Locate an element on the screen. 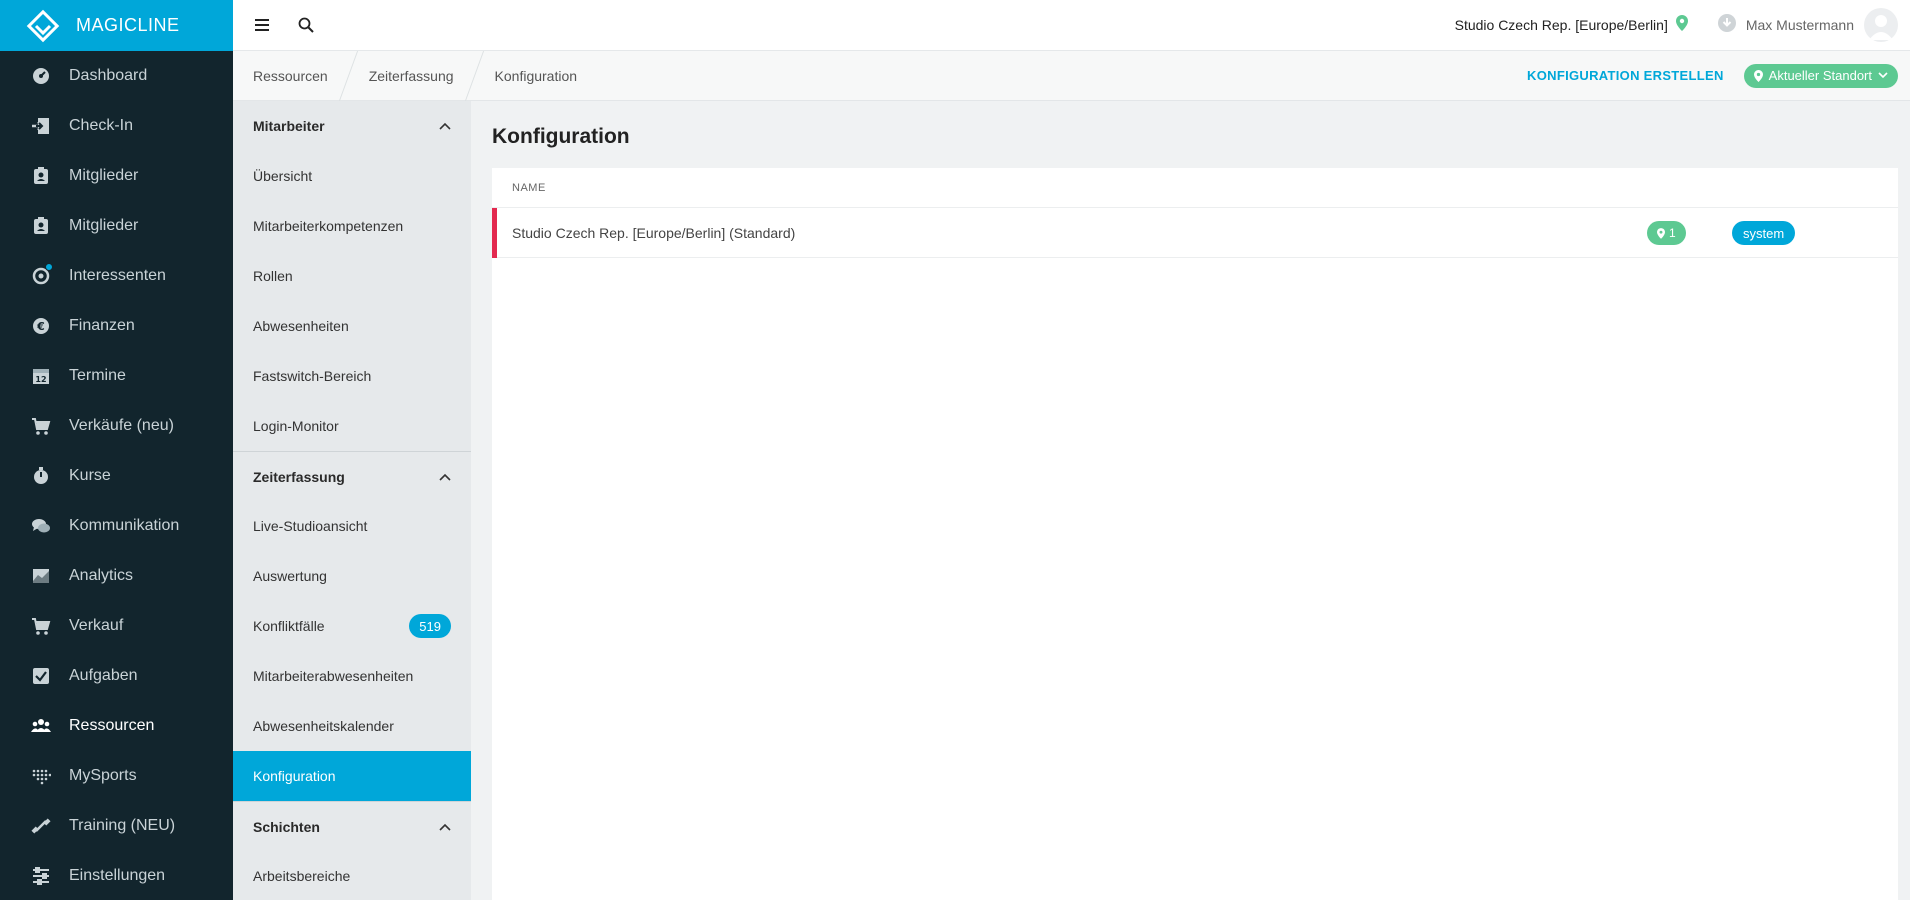 This screenshot has width=1910, height=900. subnav-item-login-monitor: Login-Monitor is located at coordinates (352, 426).